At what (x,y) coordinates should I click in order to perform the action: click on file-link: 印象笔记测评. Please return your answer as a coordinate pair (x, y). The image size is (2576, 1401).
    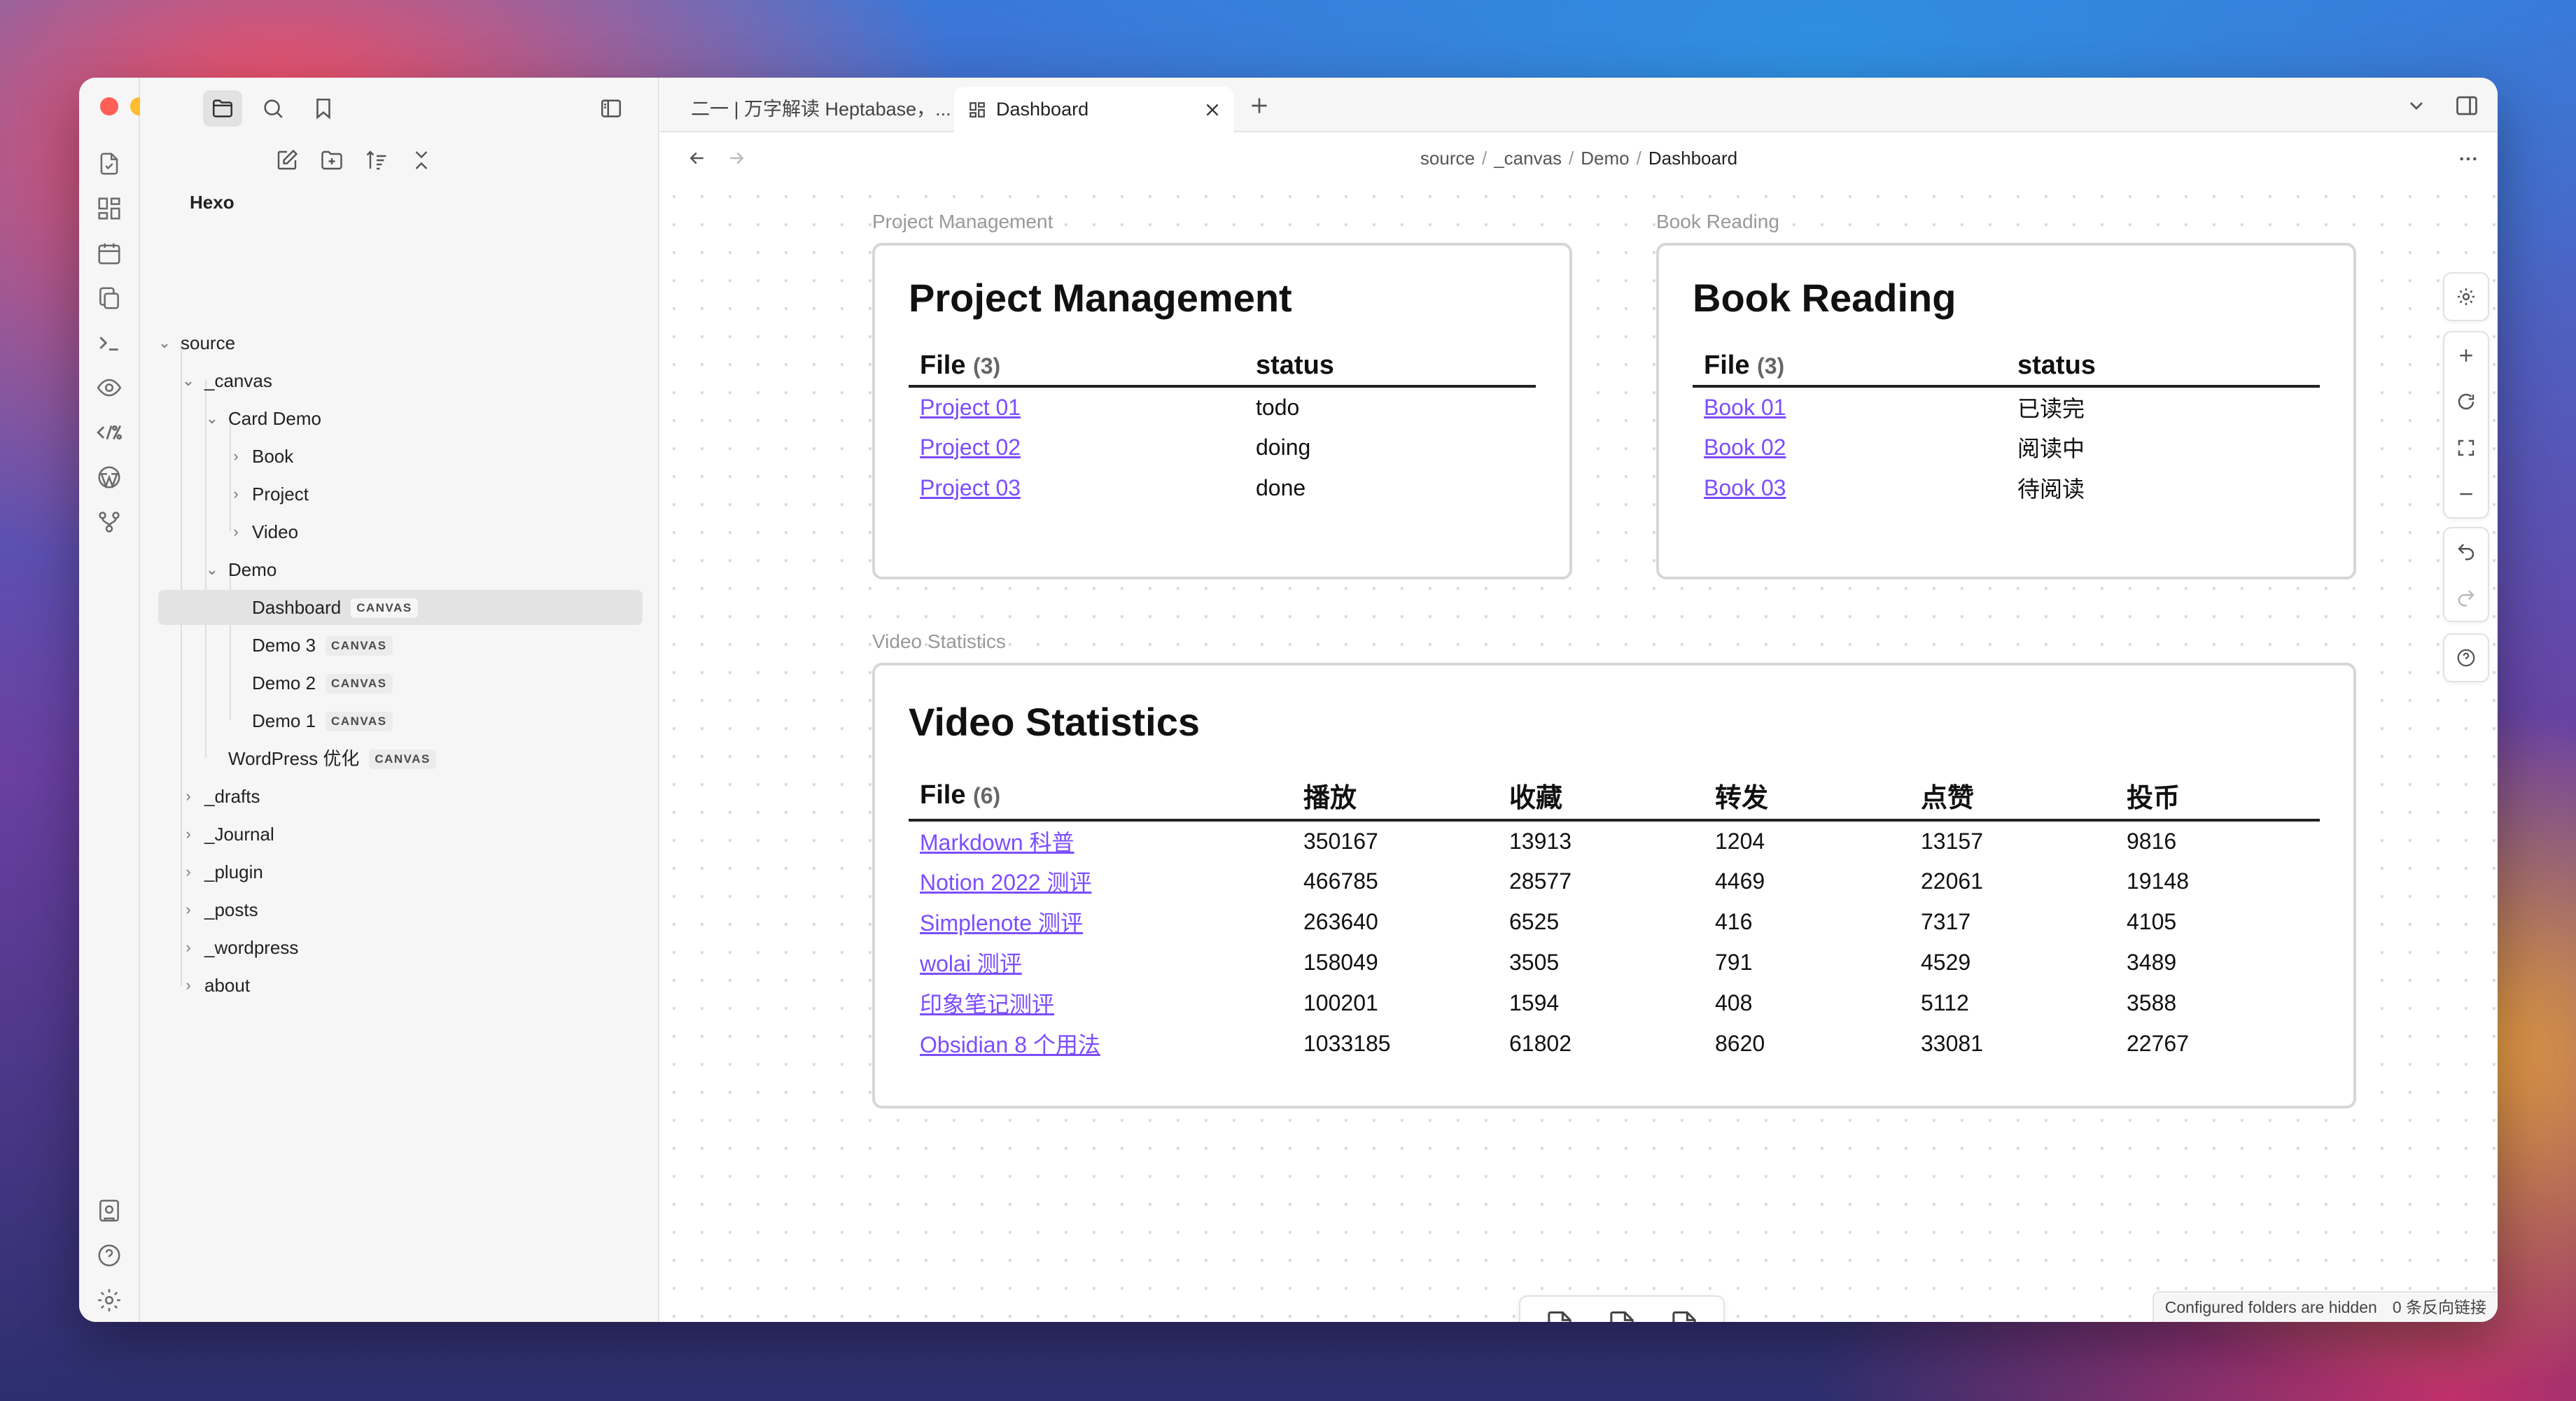
    Looking at the image, I should click on (1100, 1003).